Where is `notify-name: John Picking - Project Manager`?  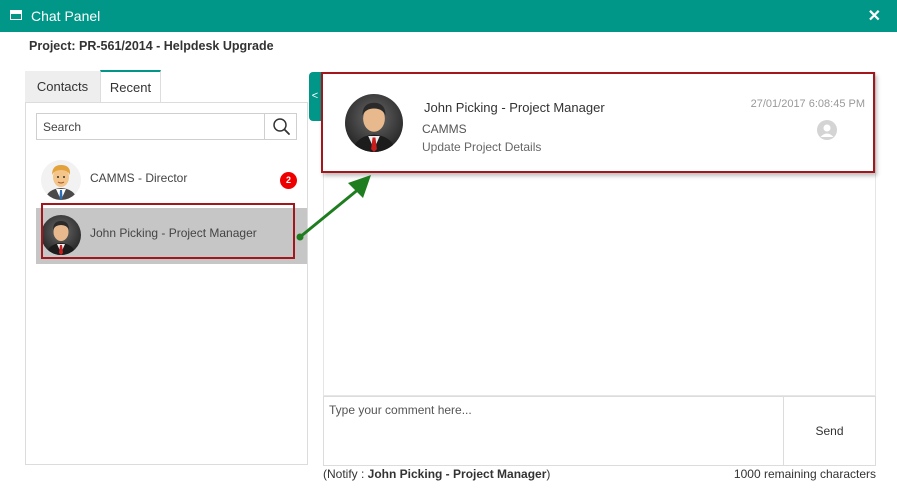
notify-name: John Picking - Project Manager is located at coordinates (457, 474).